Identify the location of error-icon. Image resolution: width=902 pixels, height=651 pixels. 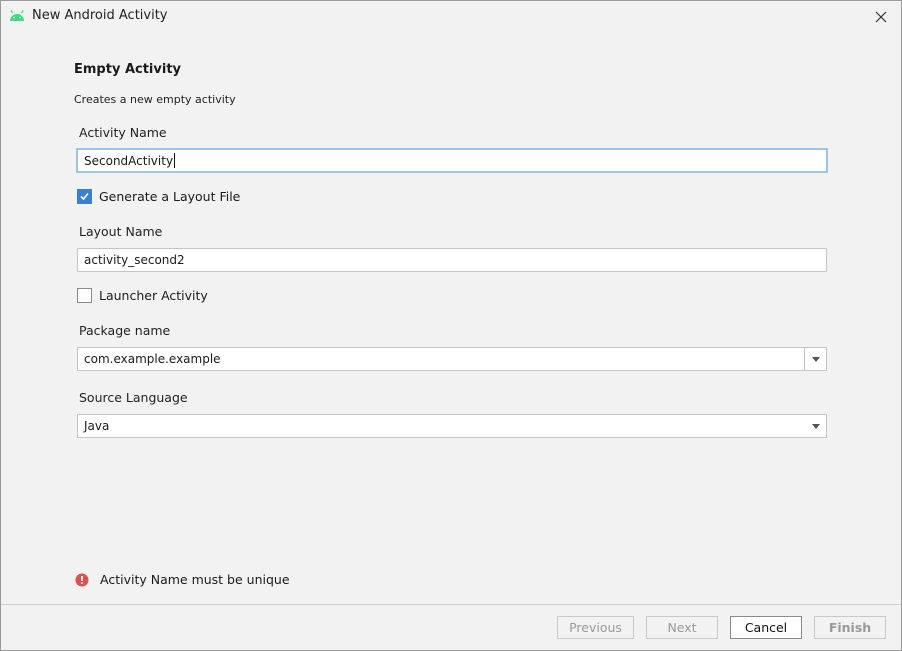
(82, 579).